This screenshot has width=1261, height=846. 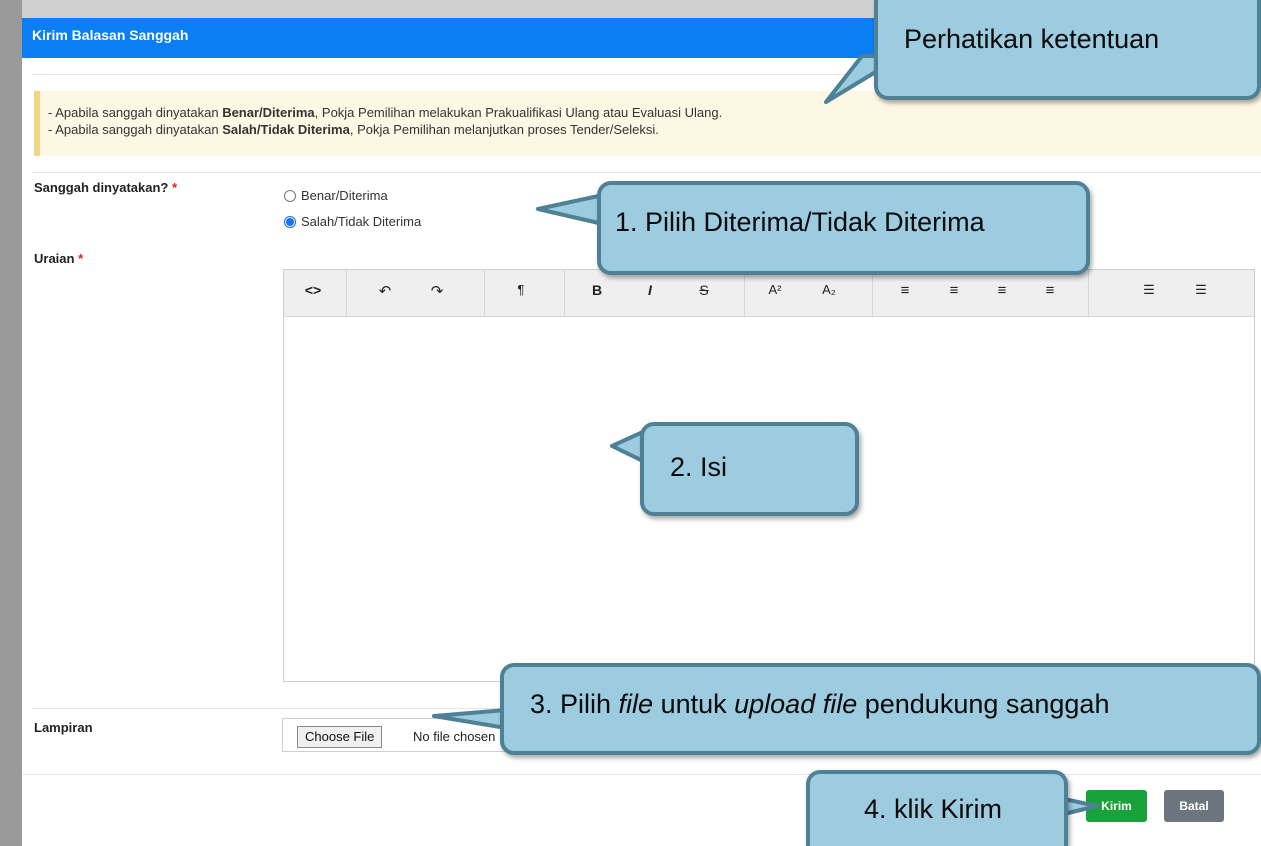 What do you see at coordinates (1067, 50) in the screenshot?
I see `callout-perhatikan-ketentuan: Perhatikan ketentuan` at bounding box center [1067, 50].